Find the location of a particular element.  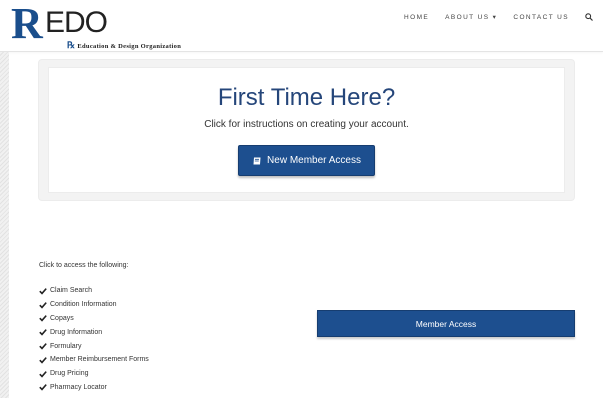

nav-home: HOME is located at coordinates (416, 17).